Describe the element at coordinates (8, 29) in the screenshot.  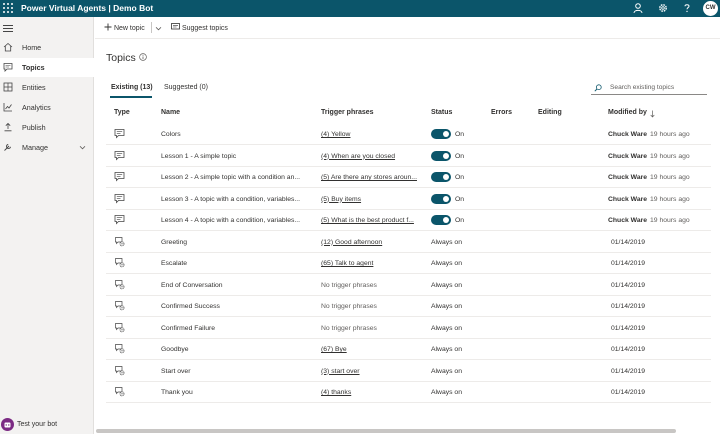
I see `hamburger-icon` at that location.